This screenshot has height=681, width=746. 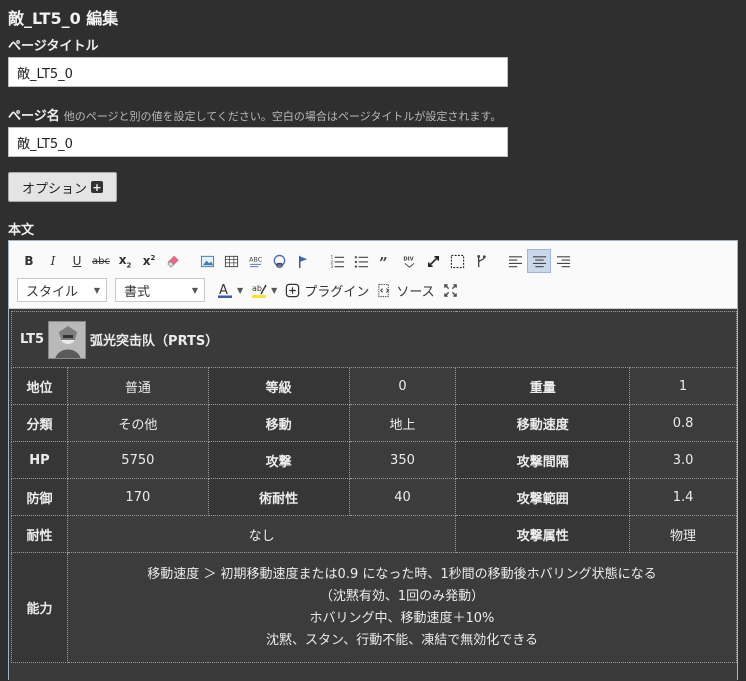 I want to click on style-combo: スタイル ▼, so click(x=62, y=290).